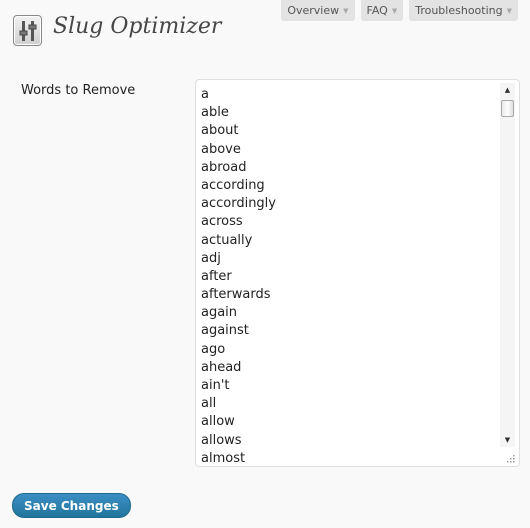 This screenshot has height=528, width=530. What do you see at coordinates (220, 131) in the screenshot?
I see `word-list-item: about` at bounding box center [220, 131].